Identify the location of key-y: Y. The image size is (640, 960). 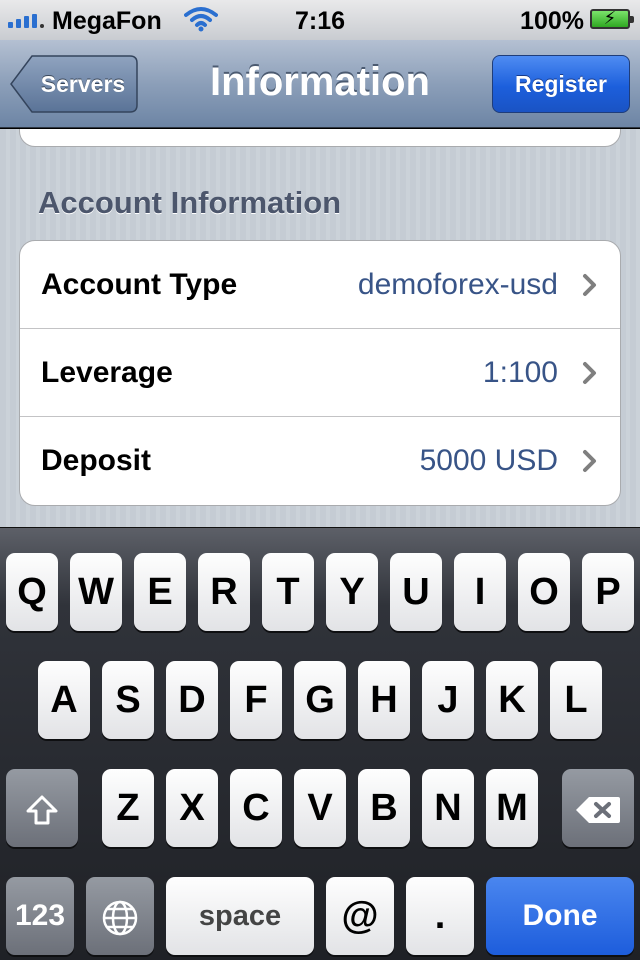
(352, 592).